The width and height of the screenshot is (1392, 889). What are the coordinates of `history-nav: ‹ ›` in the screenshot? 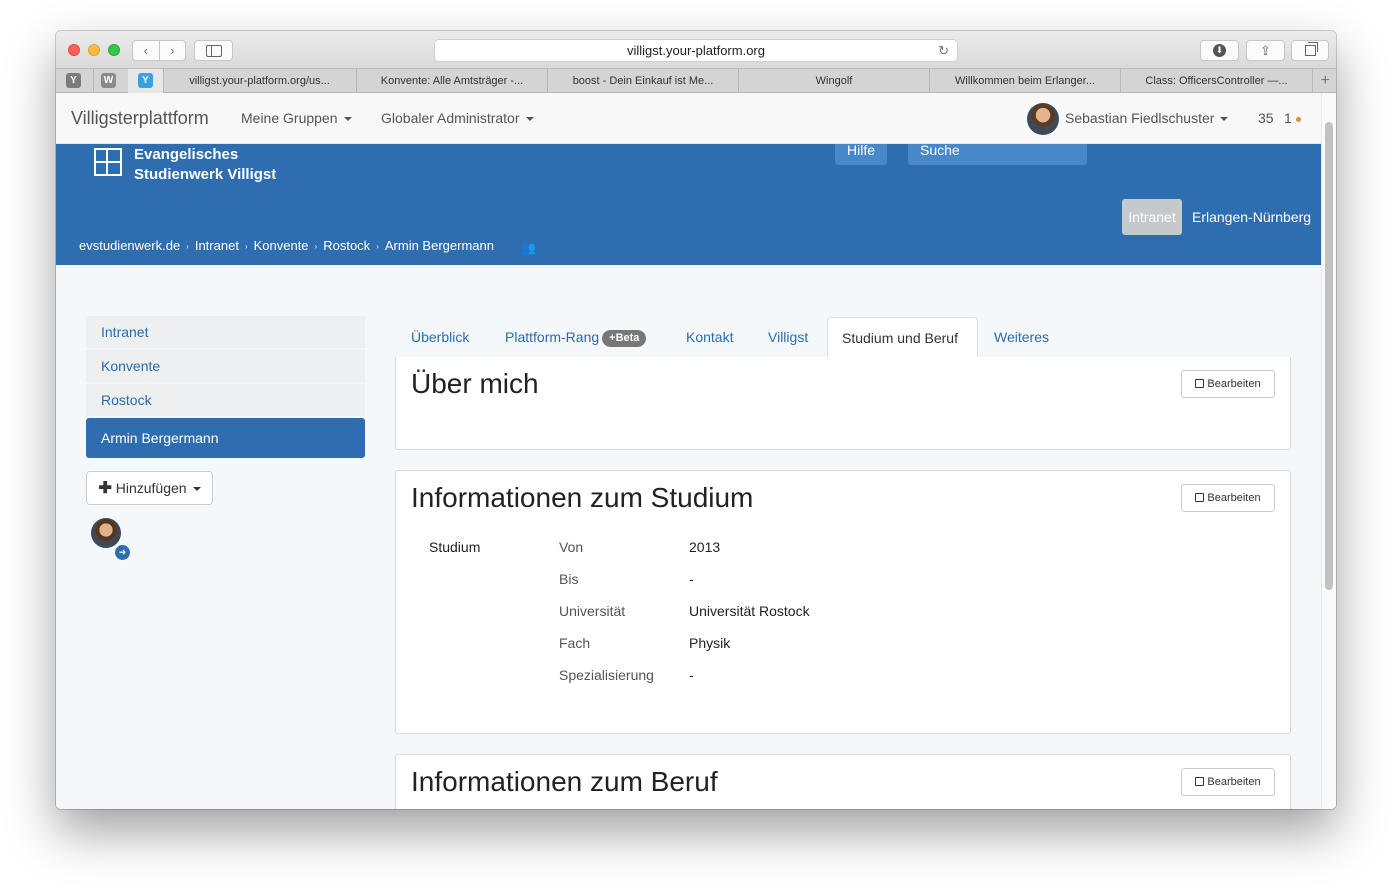 It's located at (159, 50).